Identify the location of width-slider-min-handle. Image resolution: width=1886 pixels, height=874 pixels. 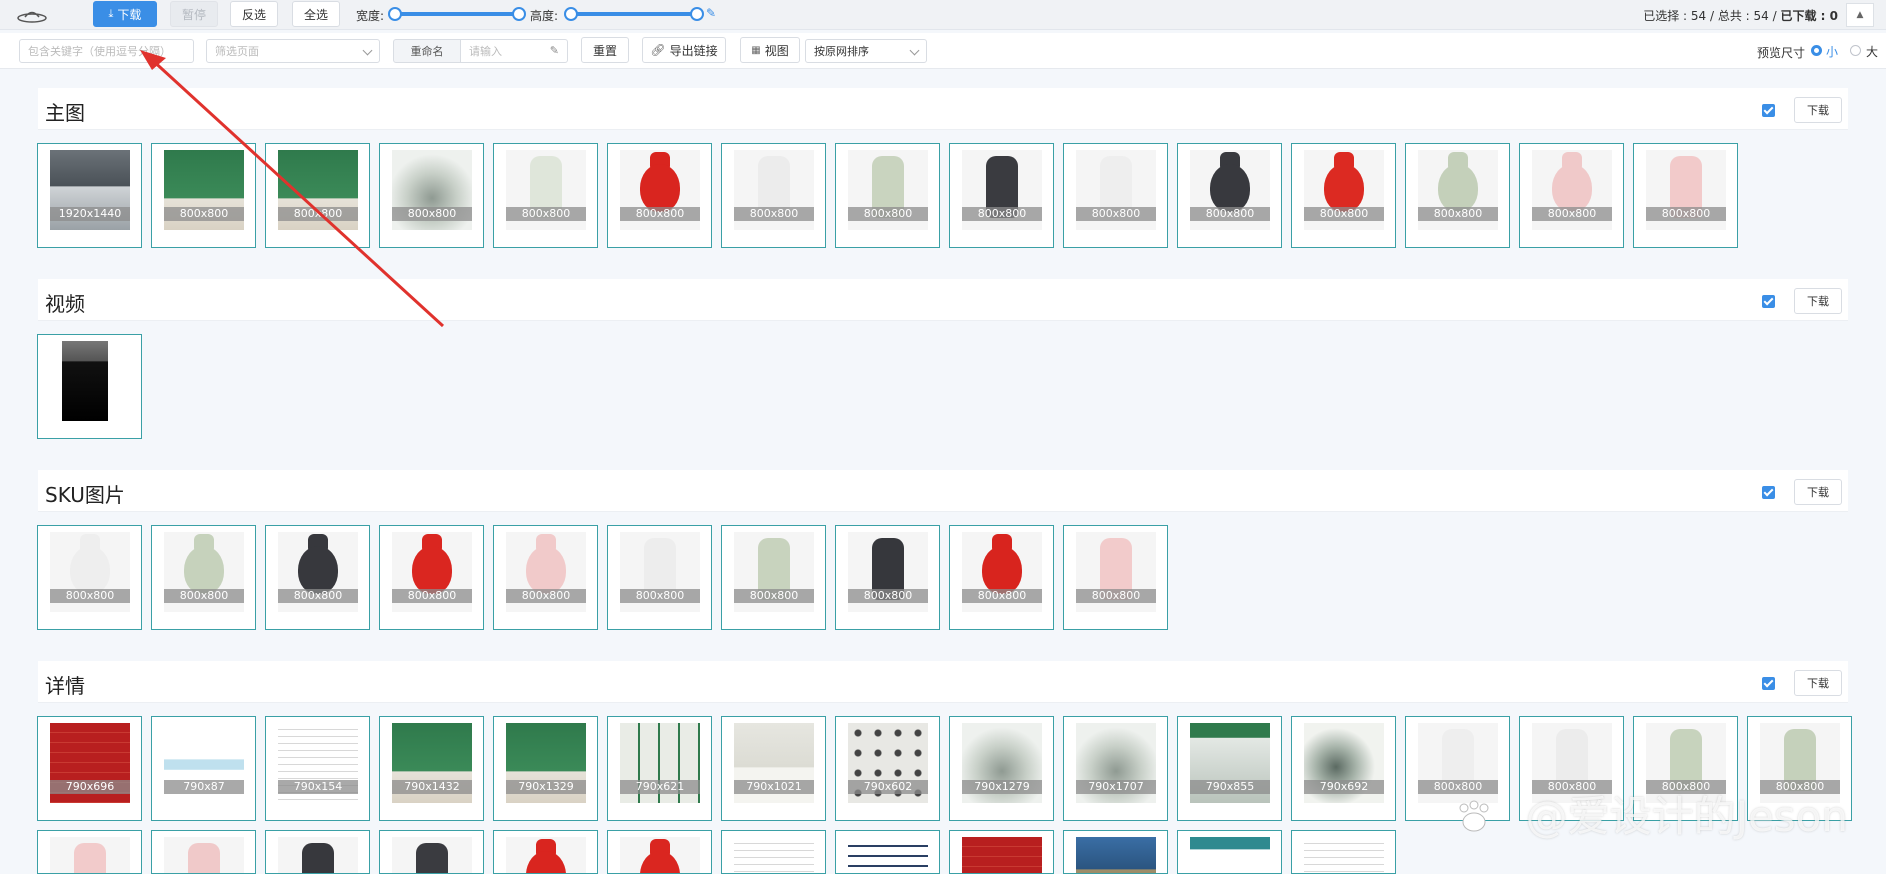
(395, 14).